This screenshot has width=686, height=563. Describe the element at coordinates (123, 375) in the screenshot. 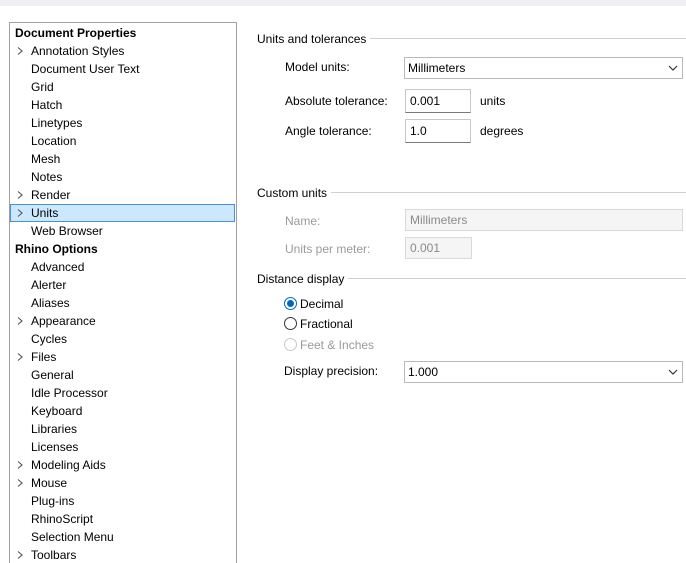

I see `tree-item-general: General` at that location.